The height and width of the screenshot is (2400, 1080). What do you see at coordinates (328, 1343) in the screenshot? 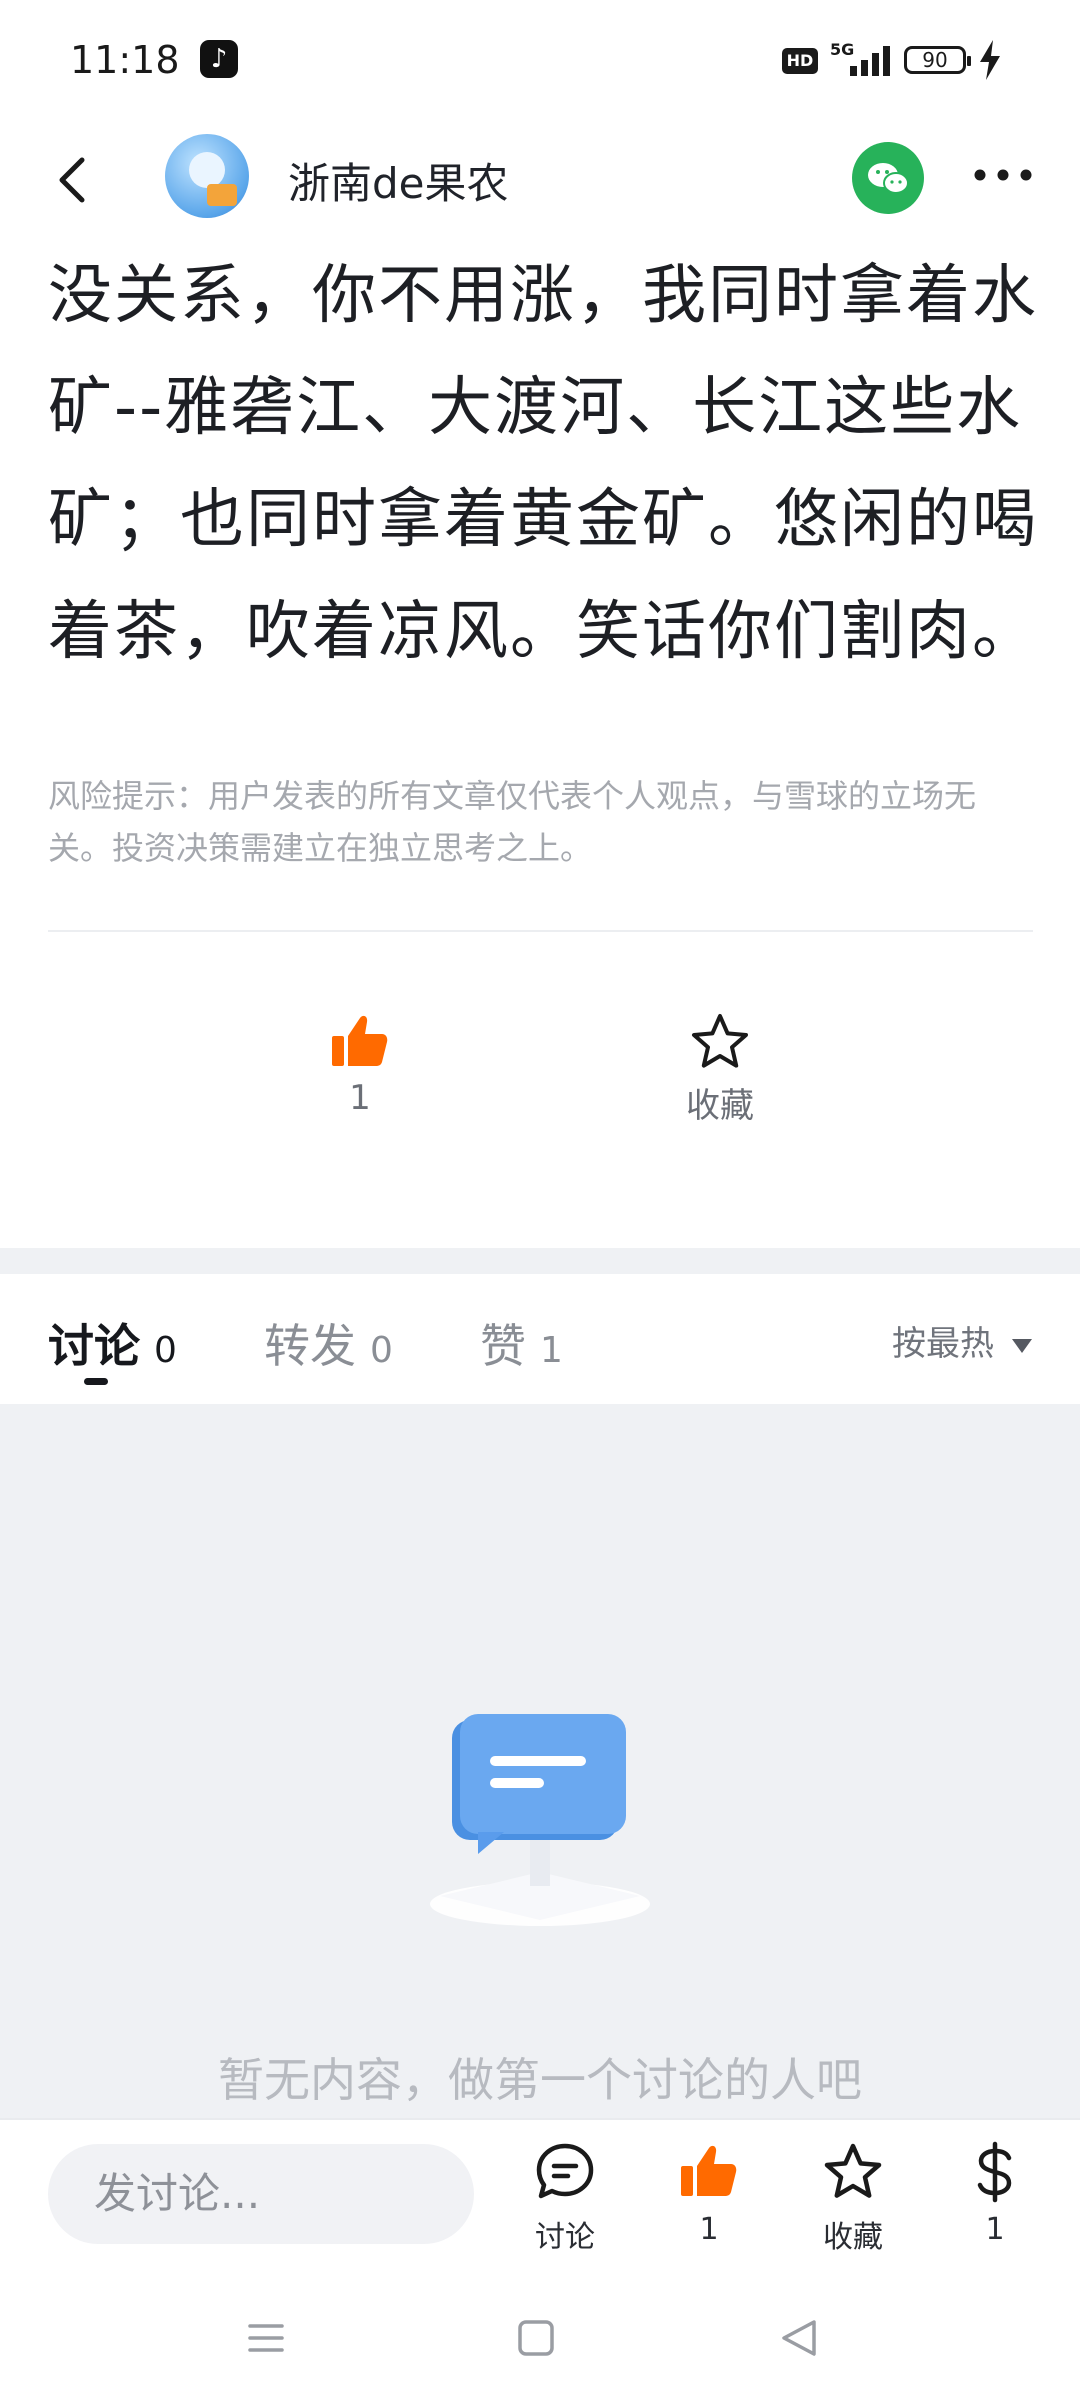
I see `tab-repost: 转发 0` at bounding box center [328, 1343].